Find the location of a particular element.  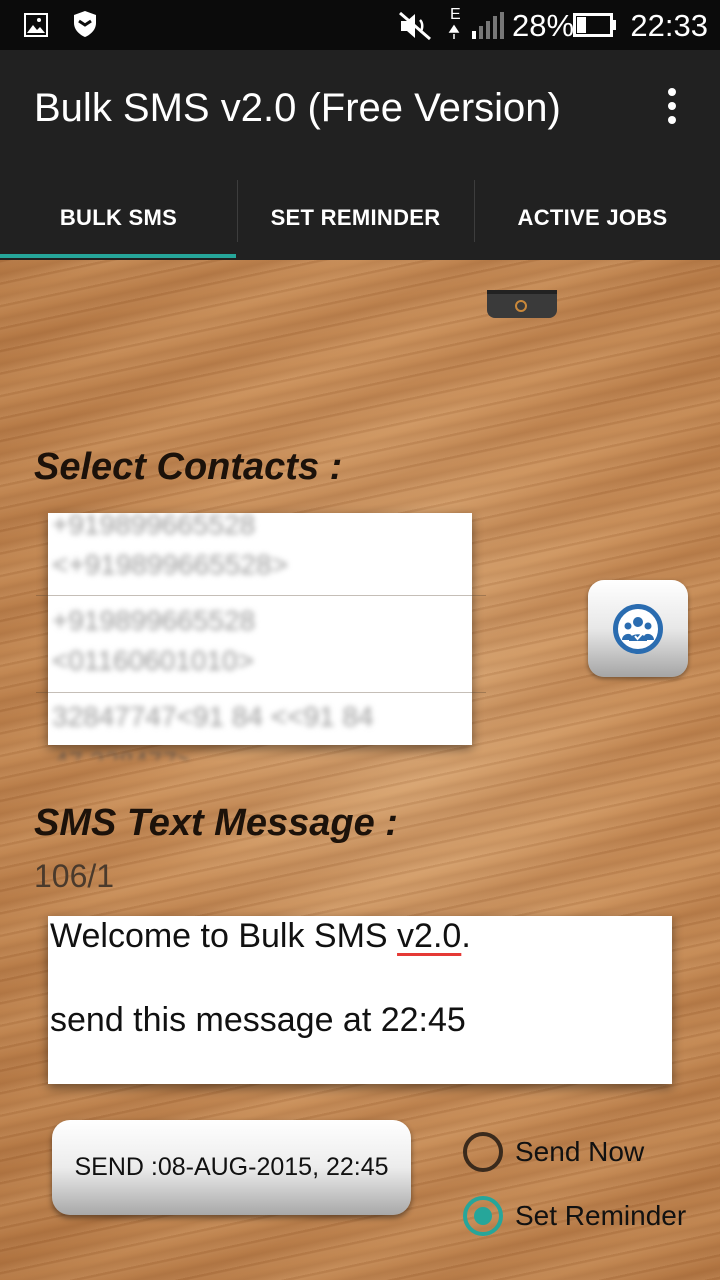

status-time: 22:33 is located at coordinates (669, 25).